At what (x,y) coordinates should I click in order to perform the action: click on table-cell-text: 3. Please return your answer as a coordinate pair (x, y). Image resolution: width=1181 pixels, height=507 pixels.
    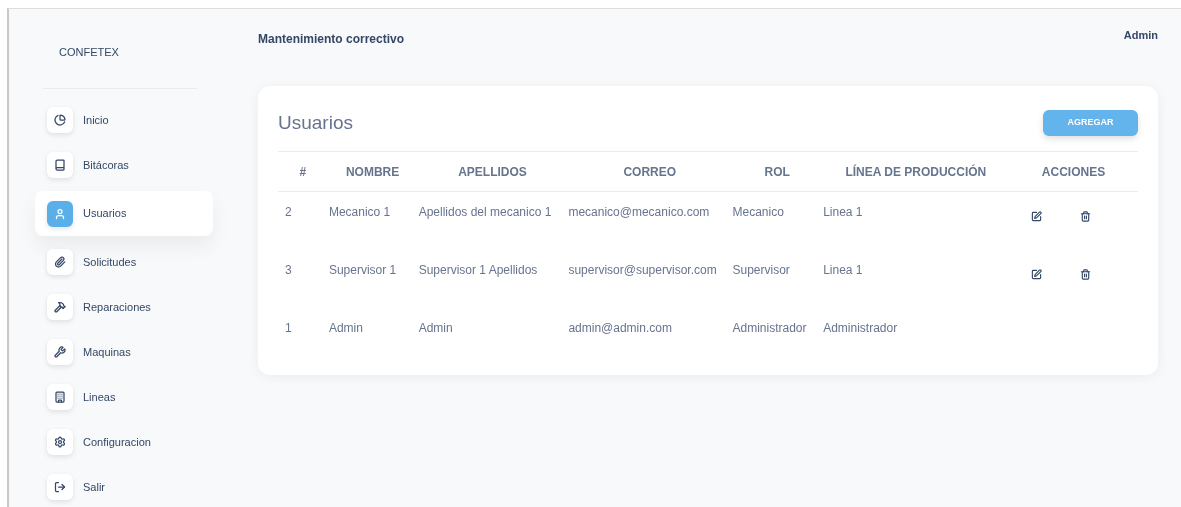
    Looking at the image, I should click on (288, 270).